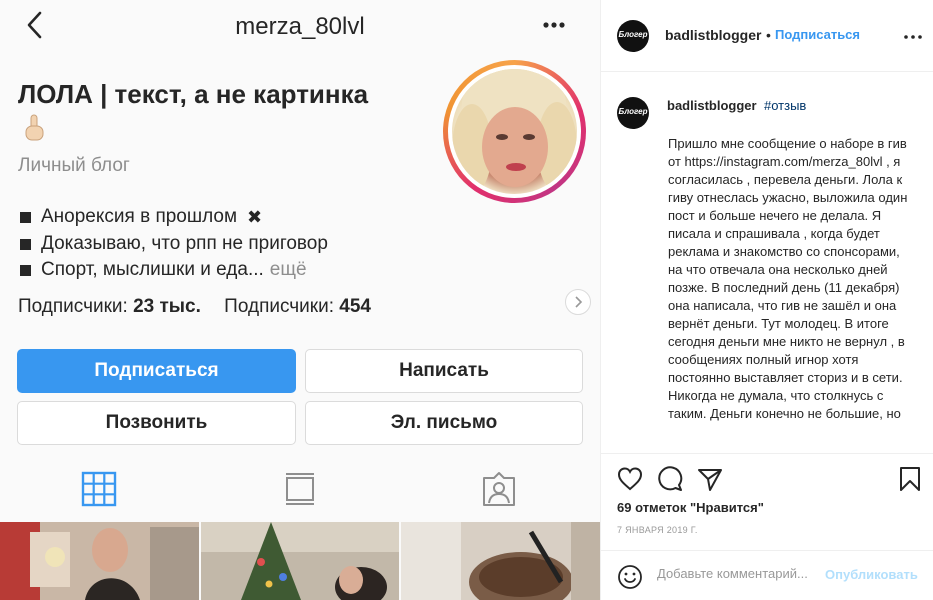  I want to click on profile-display-name: ЛОЛА | текст, а не картинка, so click(193, 94).